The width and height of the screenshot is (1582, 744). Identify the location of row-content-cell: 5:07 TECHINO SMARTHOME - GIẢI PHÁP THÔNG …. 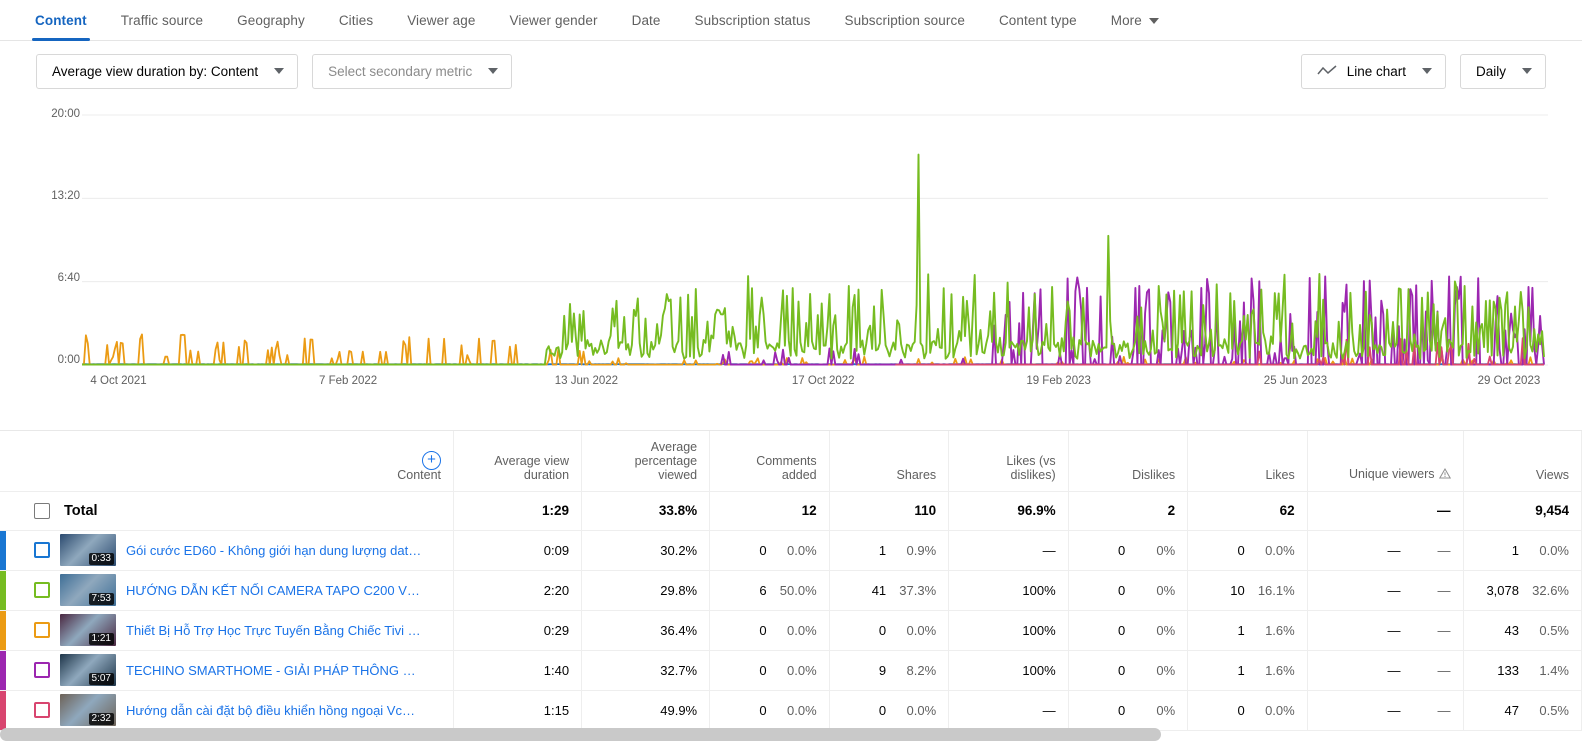
(227, 670).